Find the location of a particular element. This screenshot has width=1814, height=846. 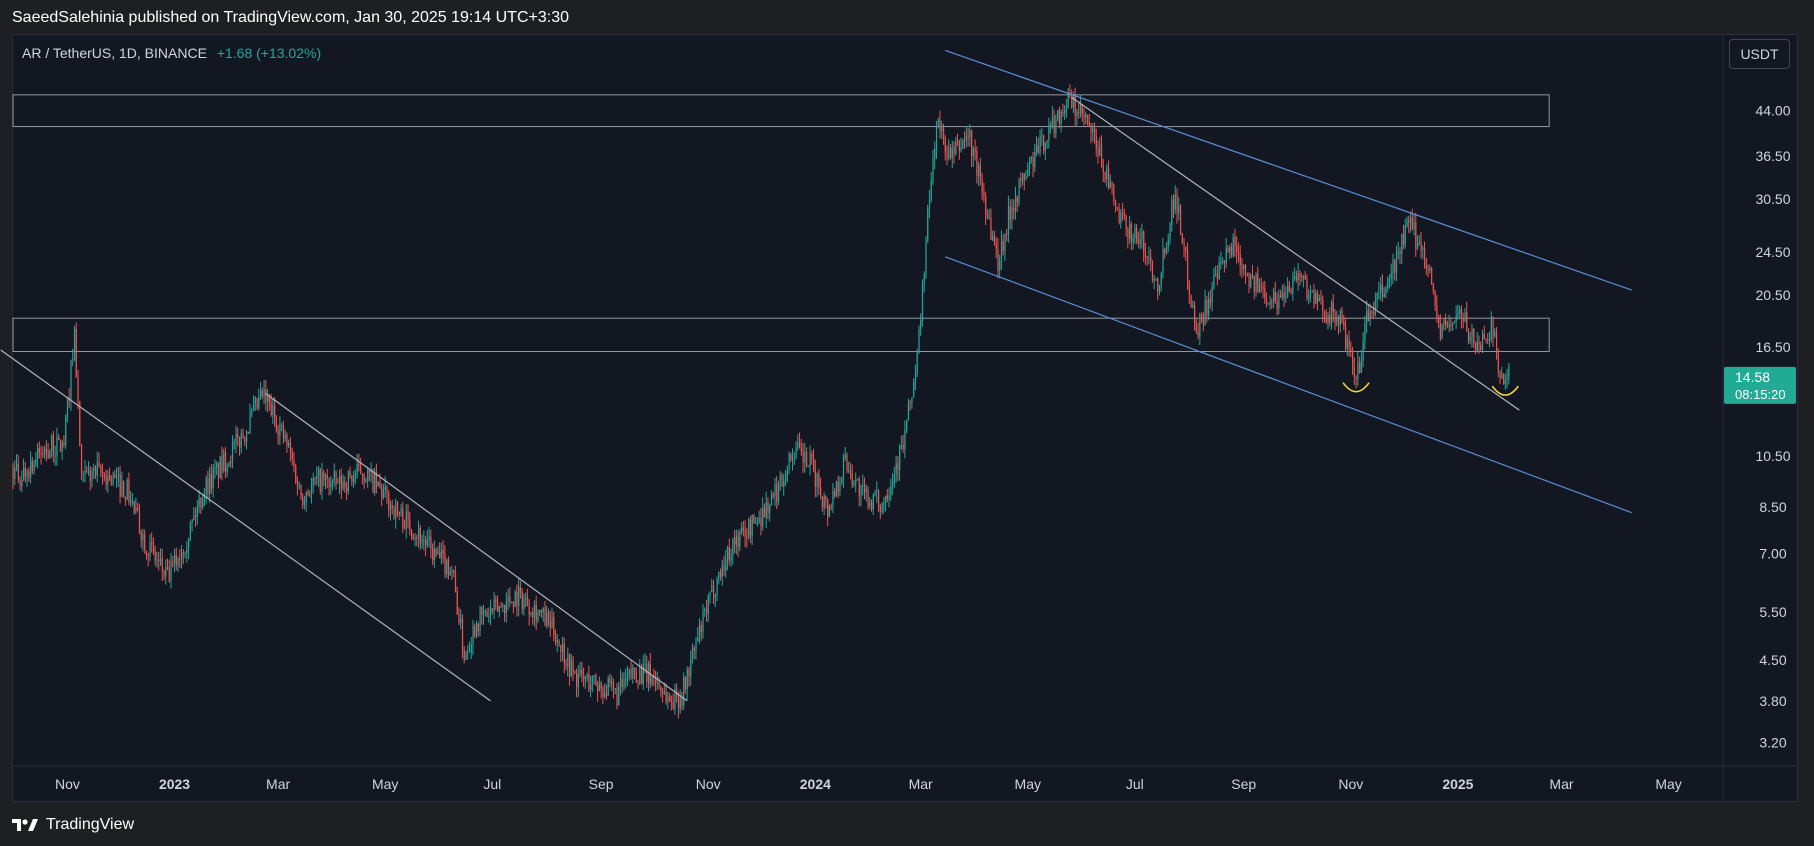

price-tick-label: 3.20 is located at coordinates (1772, 742).